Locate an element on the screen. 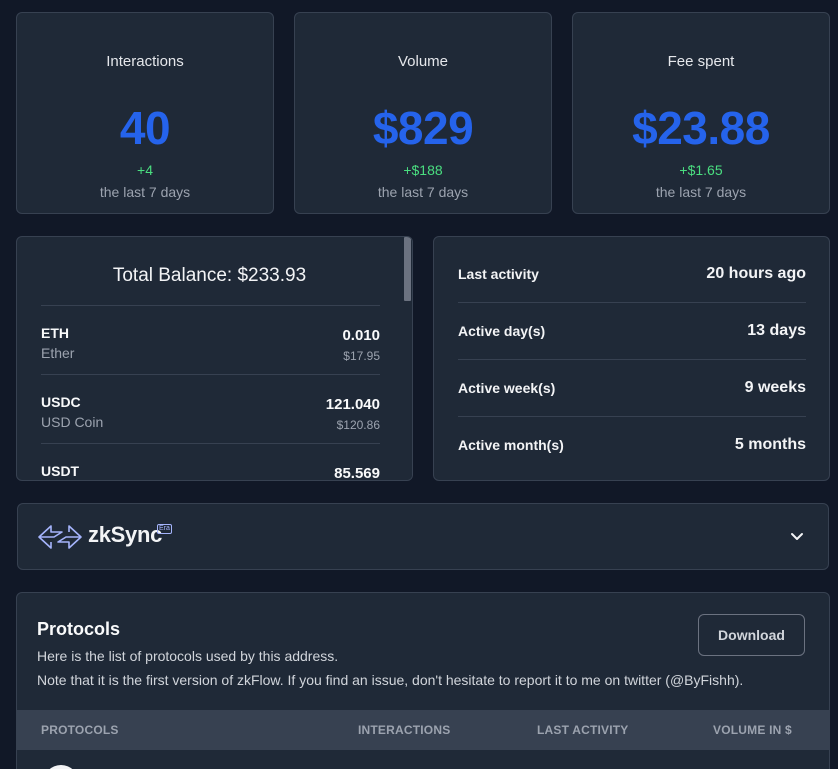 The image size is (838, 769). total-balance: Total Balance: $233.93 is located at coordinates (209, 275).